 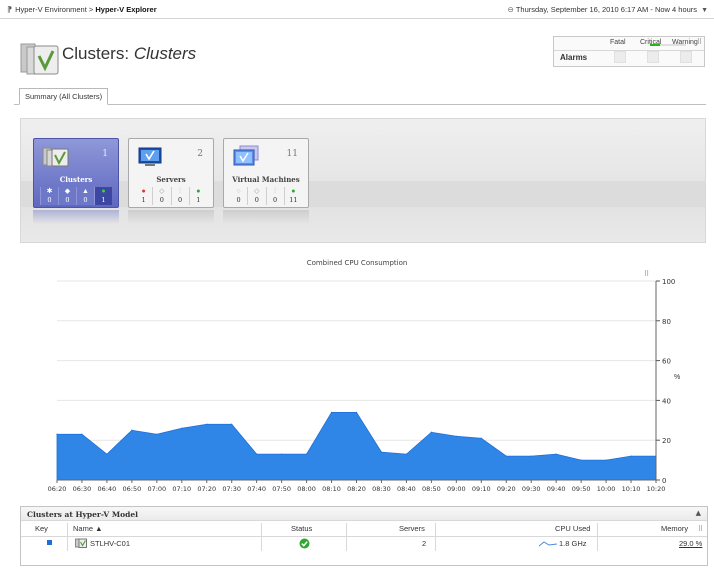 I want to click on row-name: STLHV-C01, so click(x=110, y=543).